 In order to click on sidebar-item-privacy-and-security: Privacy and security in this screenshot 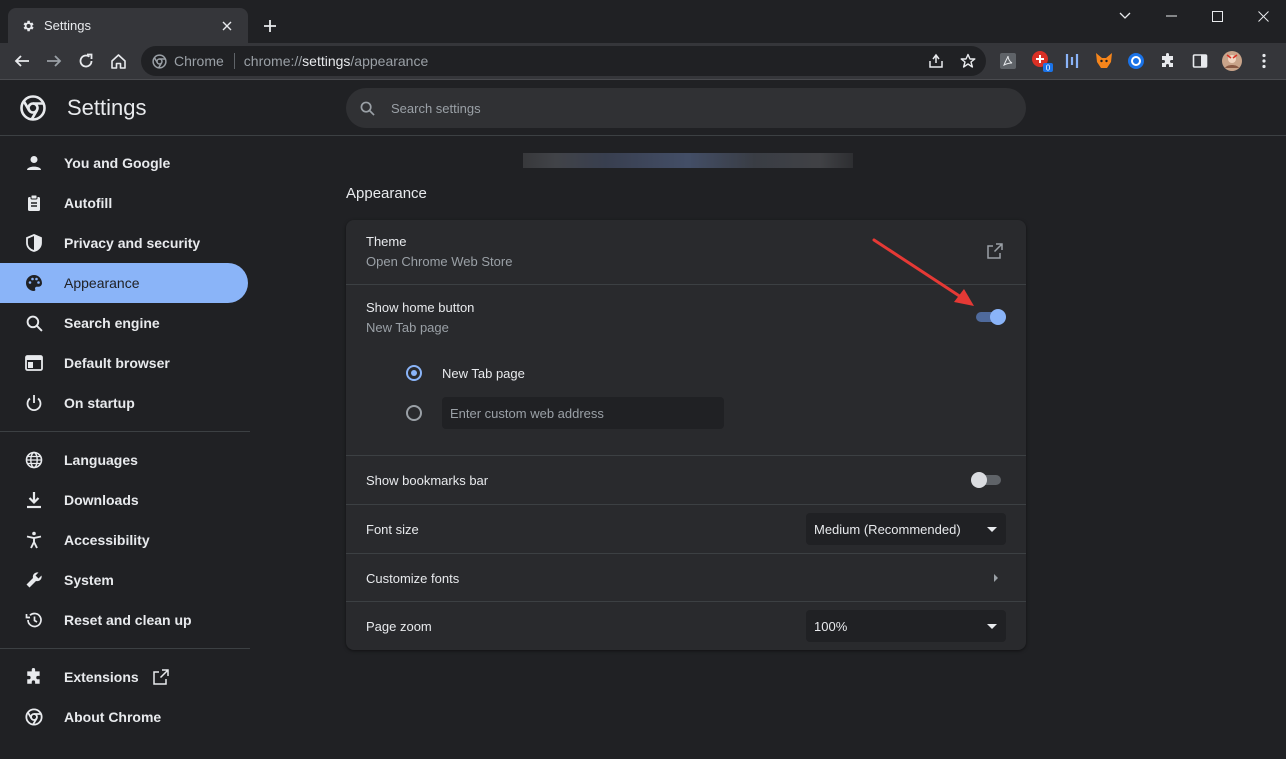, I will do `click(124, 243)`.